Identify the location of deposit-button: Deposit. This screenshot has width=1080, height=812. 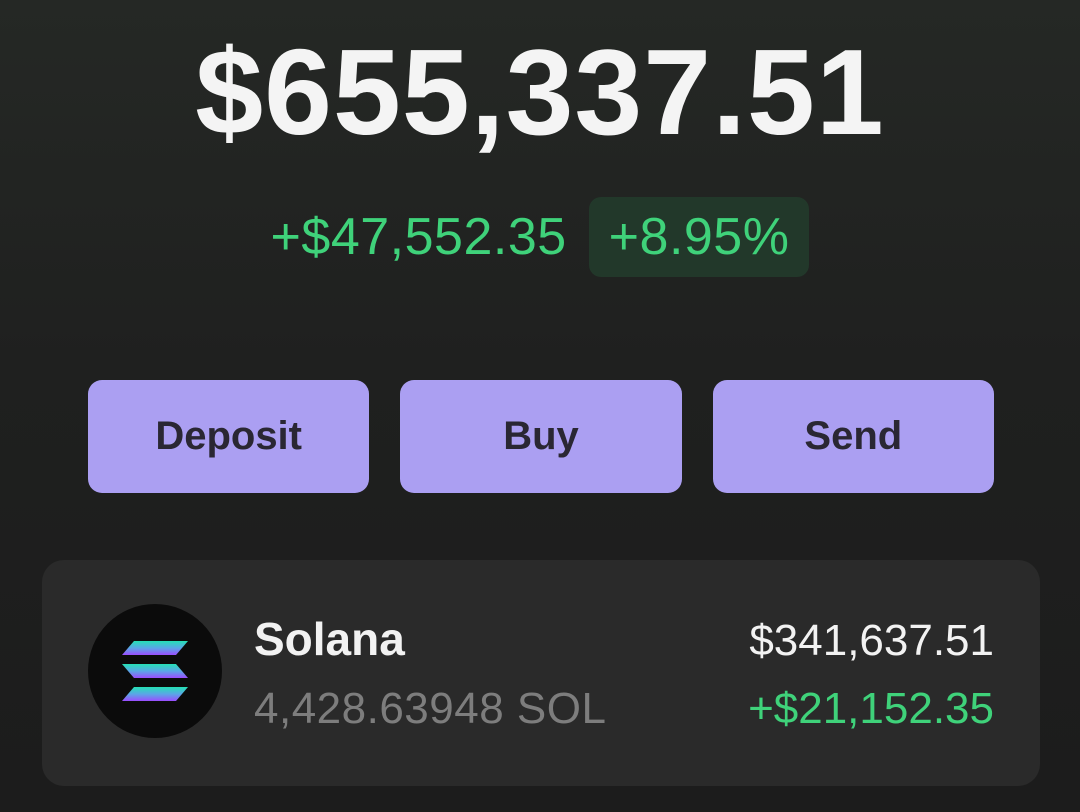
(229, 436).